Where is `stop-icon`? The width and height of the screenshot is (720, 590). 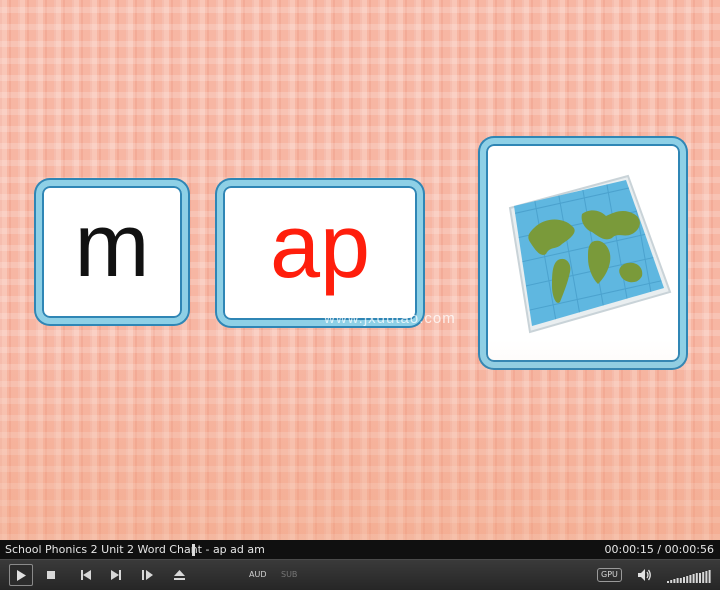
stop-icon is located at coordinates (51, 575).